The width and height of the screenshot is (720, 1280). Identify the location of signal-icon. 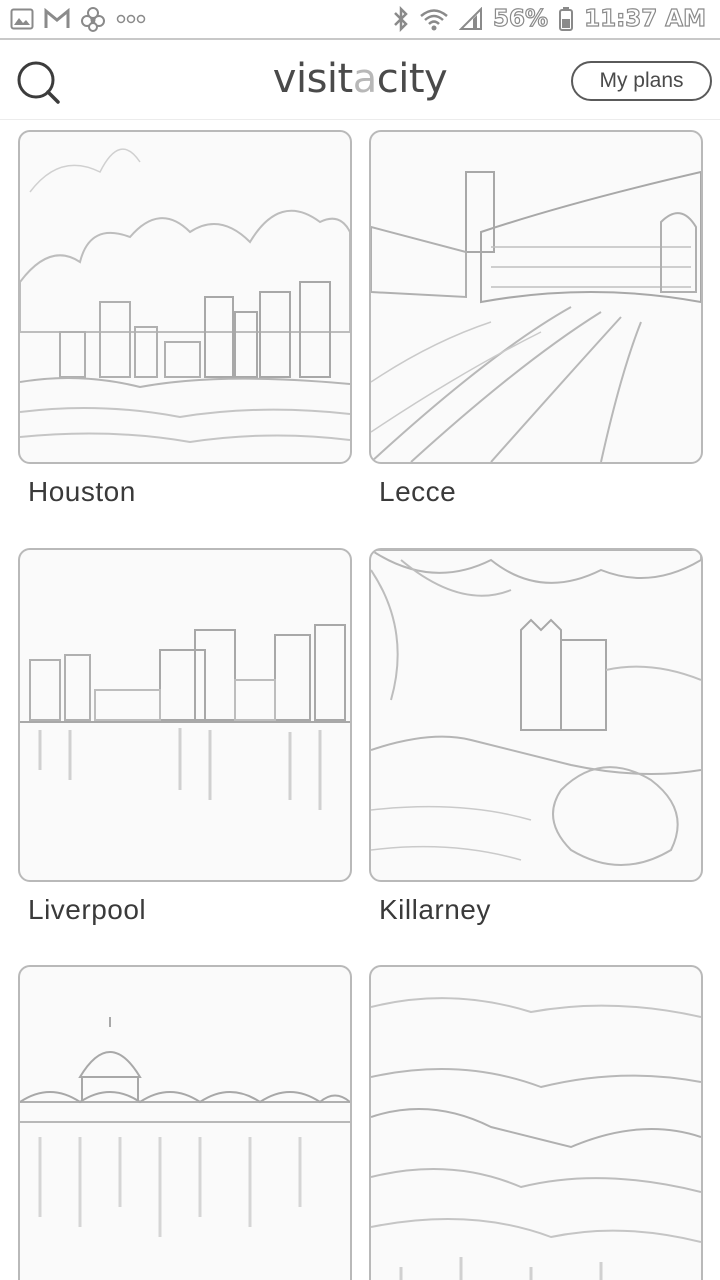
(471, 19).